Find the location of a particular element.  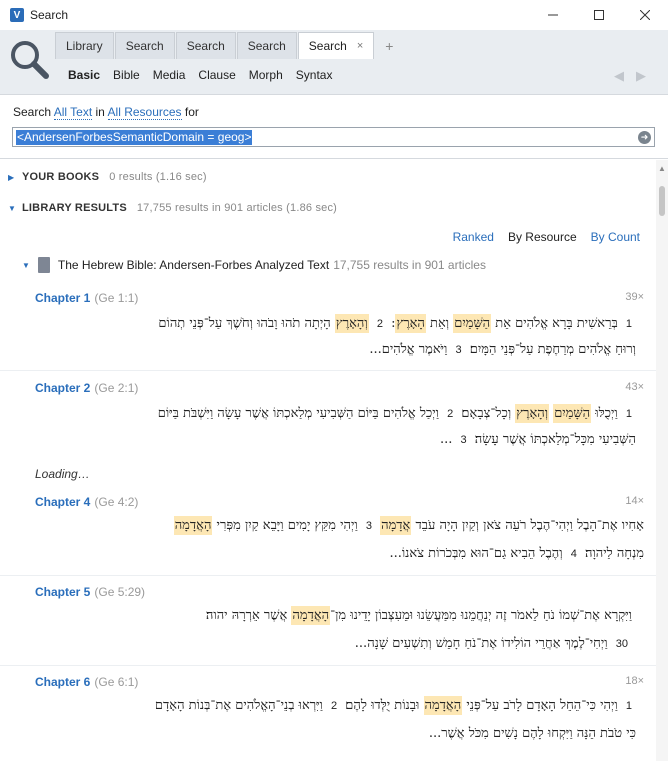

maximize-button is located at coordinates (599, 15).